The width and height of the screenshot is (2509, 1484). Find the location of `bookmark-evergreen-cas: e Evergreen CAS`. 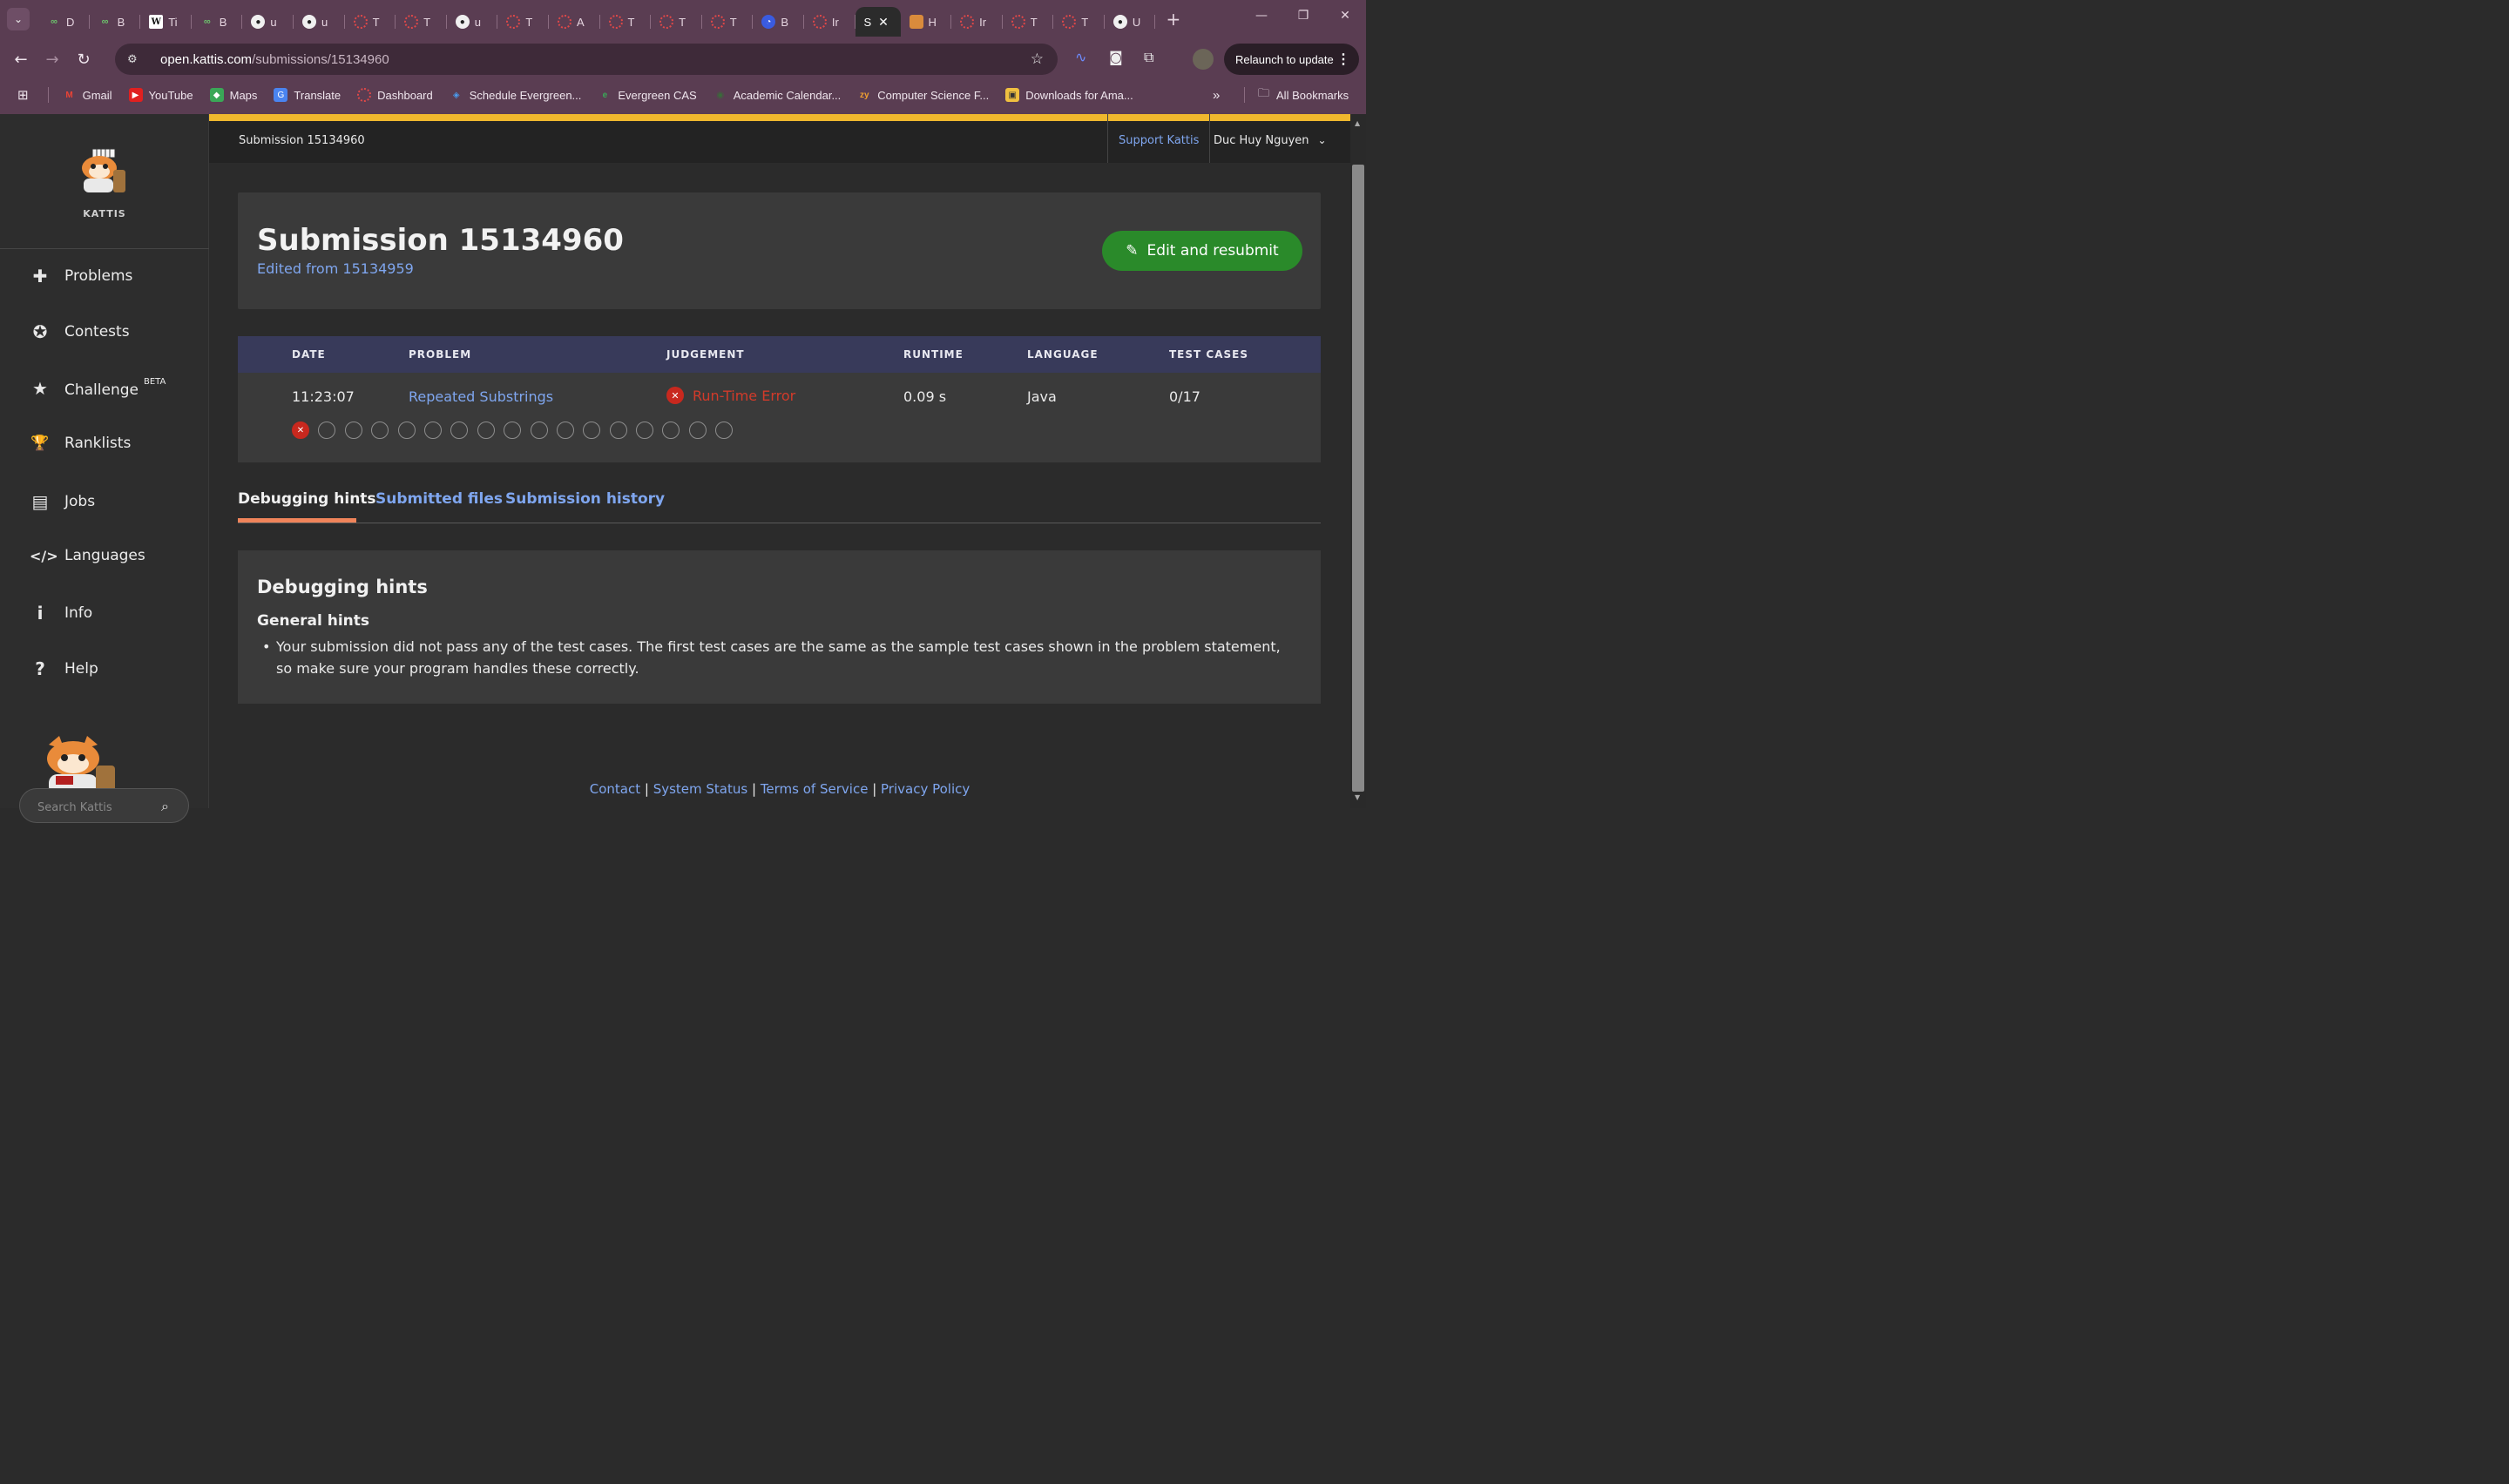

bookmark-evergreen-cas: e Evergreen CAS is located at coordinates (647, 95).